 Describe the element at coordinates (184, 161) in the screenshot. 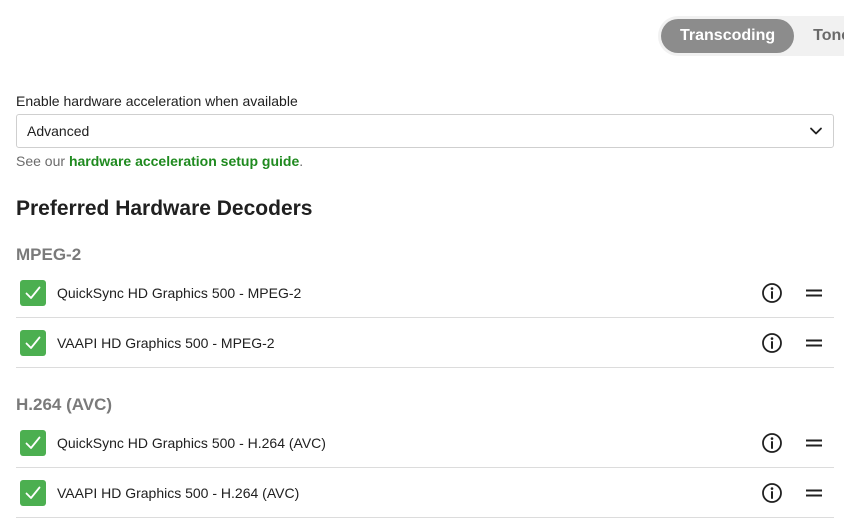

I see `setup-guide-link: hardware acceleration setup guide` at that location.